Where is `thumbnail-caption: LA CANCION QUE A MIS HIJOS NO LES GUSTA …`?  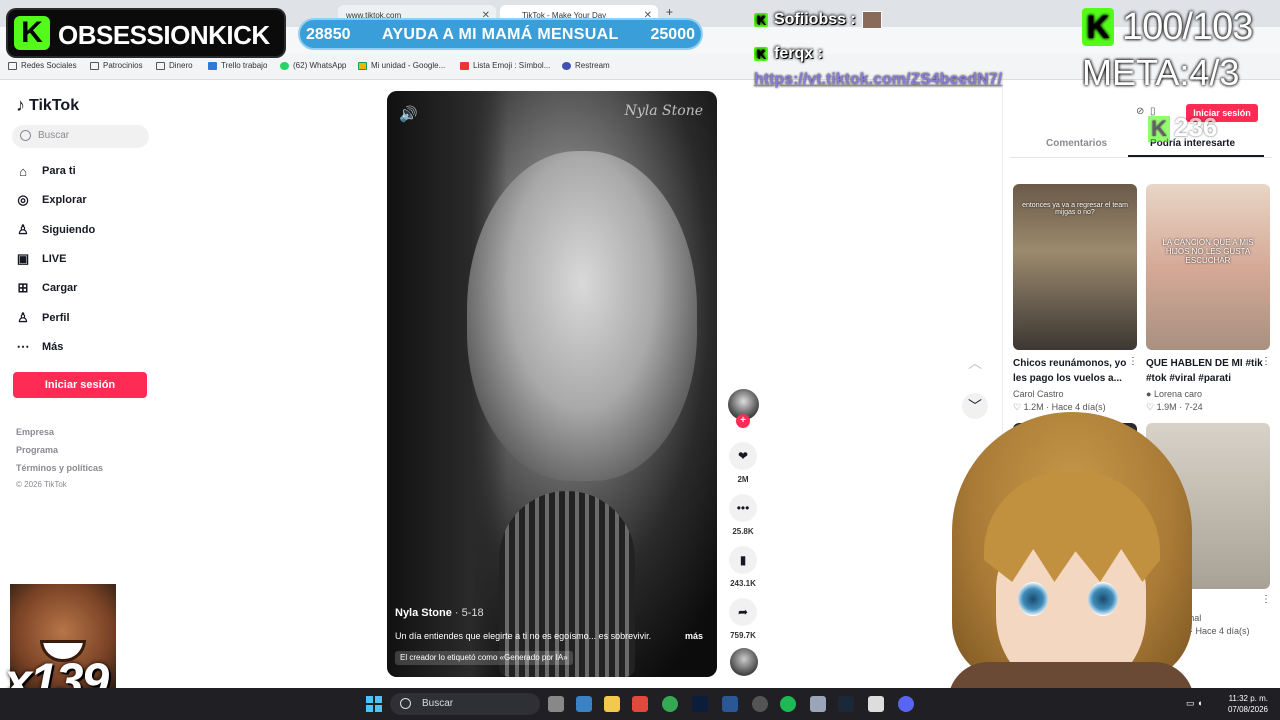 thumbnail-caption: LA CANCION QUE A MIS HIJOS NO LES GUSTA … is located at coordinates (1208, 251).